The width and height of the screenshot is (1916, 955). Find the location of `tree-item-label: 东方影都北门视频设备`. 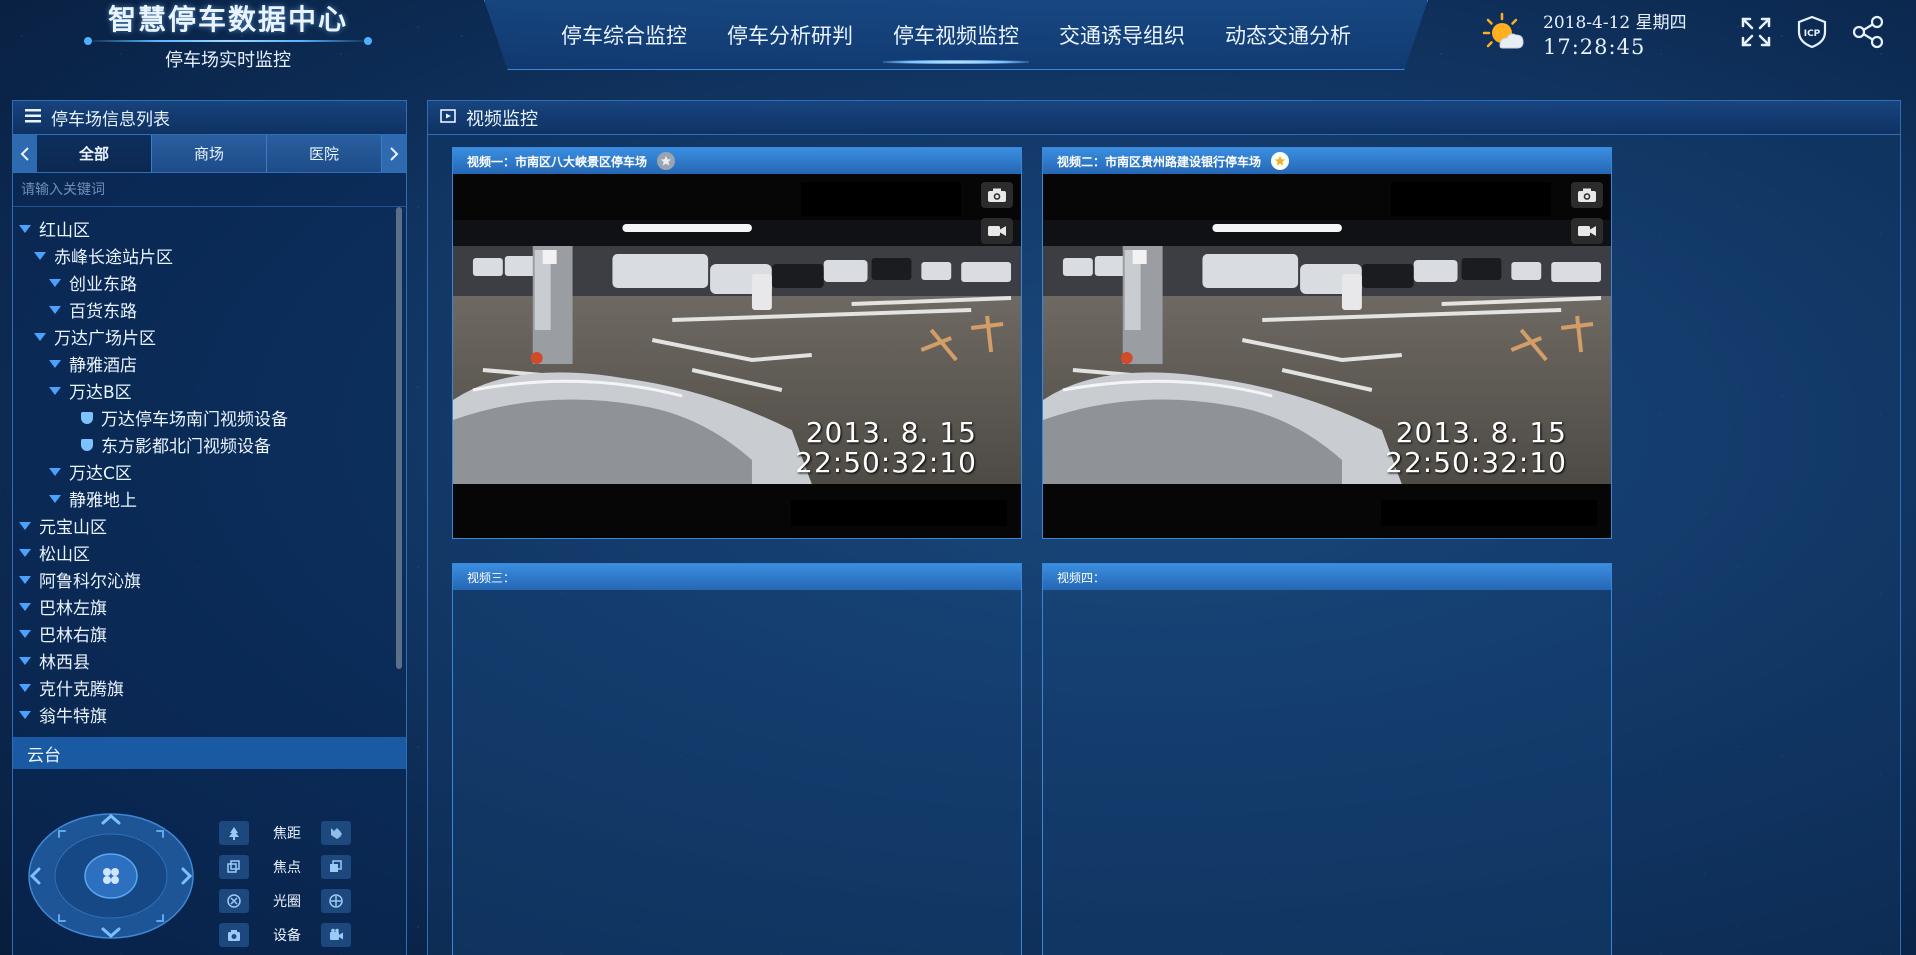

tree-item-label: 东方影都北门视频设备 is located at coordinates (186, 447).